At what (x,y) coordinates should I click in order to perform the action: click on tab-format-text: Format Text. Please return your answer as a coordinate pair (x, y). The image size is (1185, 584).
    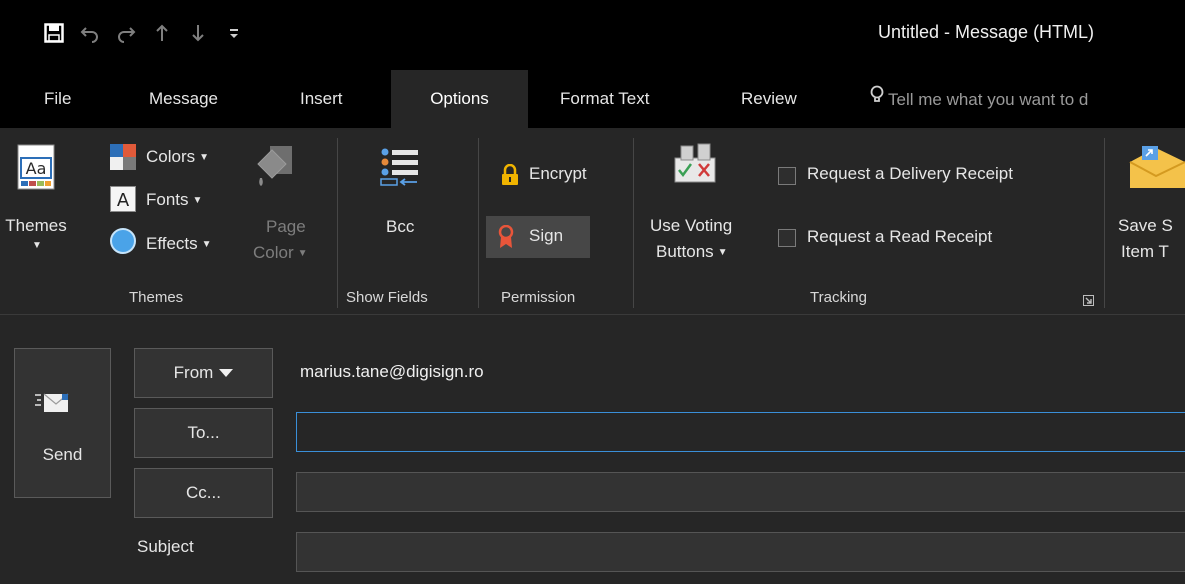
    Looking at the image, I should click on (604, 99).